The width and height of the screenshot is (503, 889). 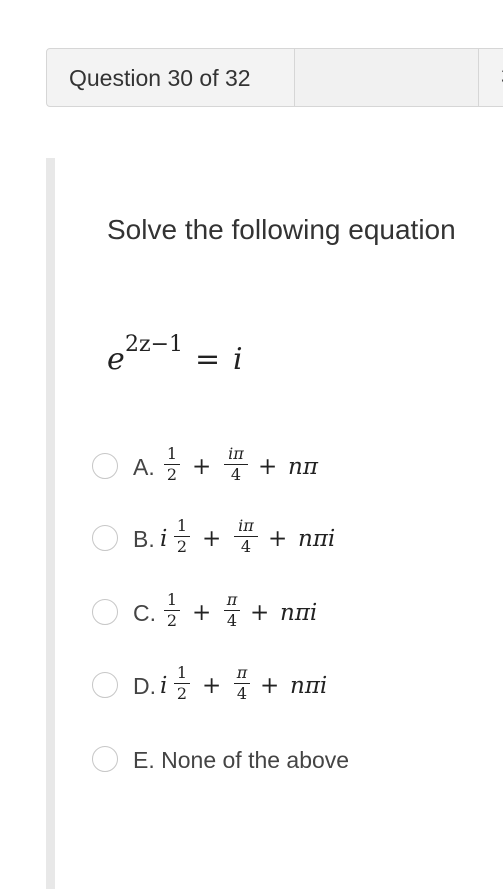 What do you see at coordinates (386, 77) in the screenshot?
I see `question-nav-cell` at bounding box center [386, 77].